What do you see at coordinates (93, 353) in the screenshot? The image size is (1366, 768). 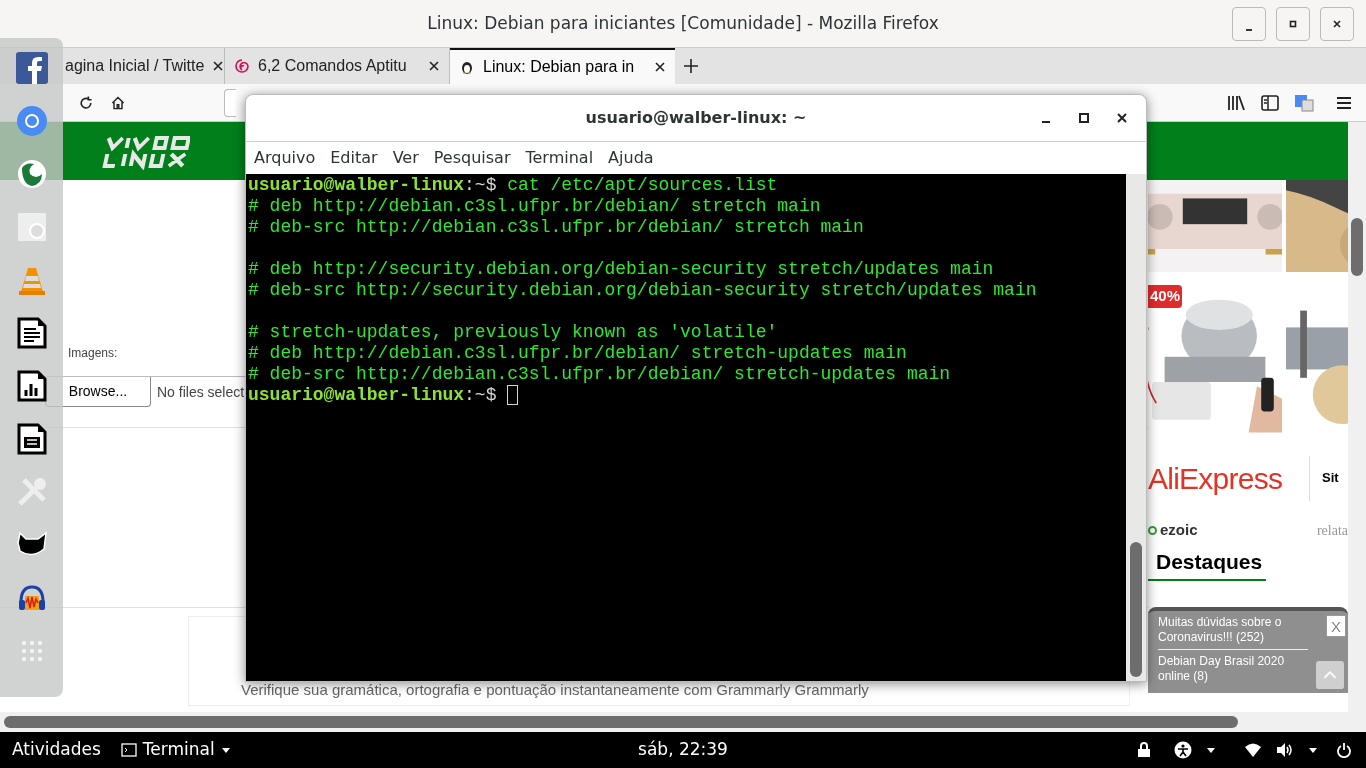 I see `field-label: Imagens:` at bounding box center [93, 353].